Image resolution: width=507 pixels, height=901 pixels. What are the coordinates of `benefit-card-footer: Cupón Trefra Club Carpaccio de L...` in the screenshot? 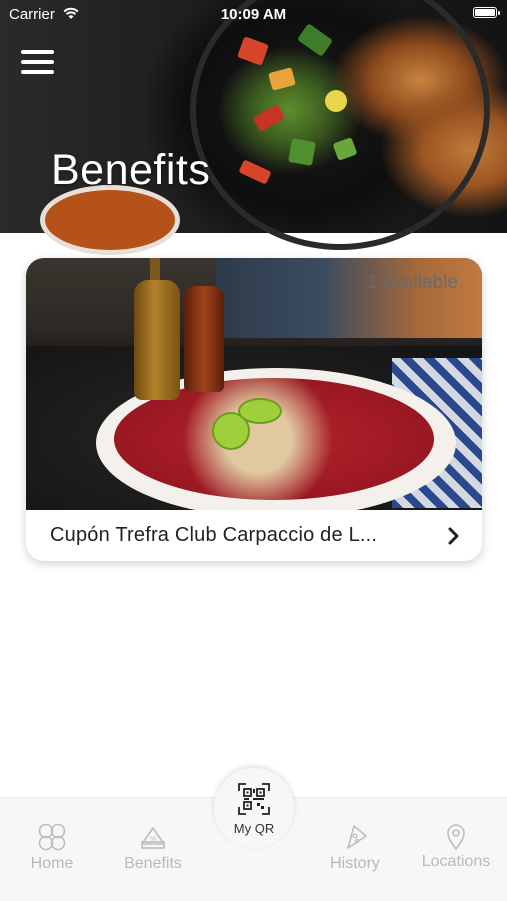 It's located at (254, 535).